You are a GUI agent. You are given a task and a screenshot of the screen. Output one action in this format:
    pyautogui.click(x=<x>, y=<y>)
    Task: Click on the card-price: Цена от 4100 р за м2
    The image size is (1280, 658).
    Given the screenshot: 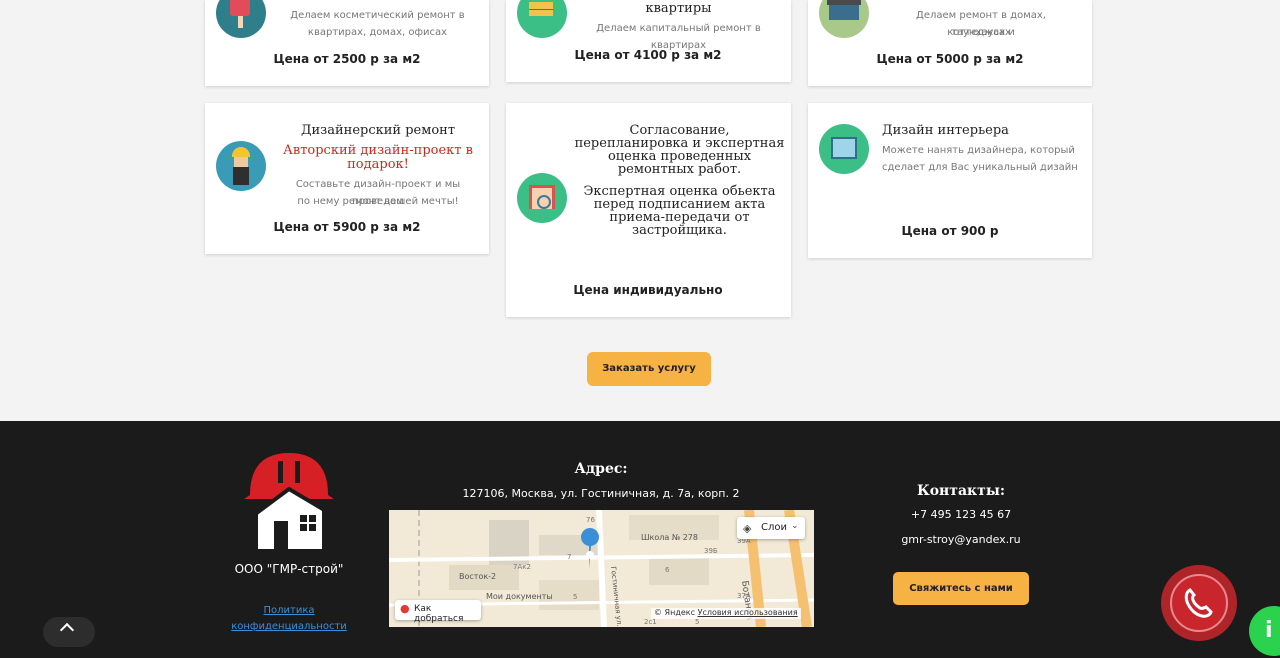 What is the action you would take?
    pyautogui.click(x=648, y=55)
    